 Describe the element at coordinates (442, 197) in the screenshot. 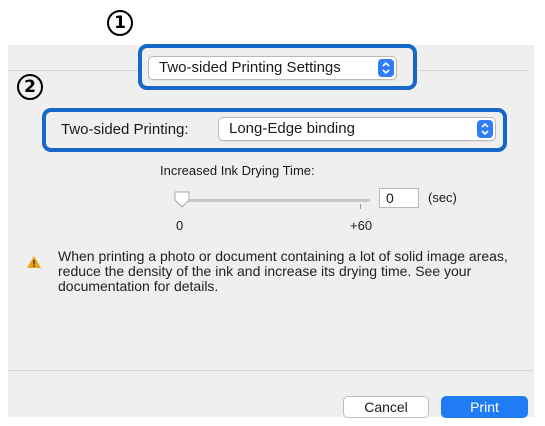

I see `drying-time-unit: (sec)` at that location.